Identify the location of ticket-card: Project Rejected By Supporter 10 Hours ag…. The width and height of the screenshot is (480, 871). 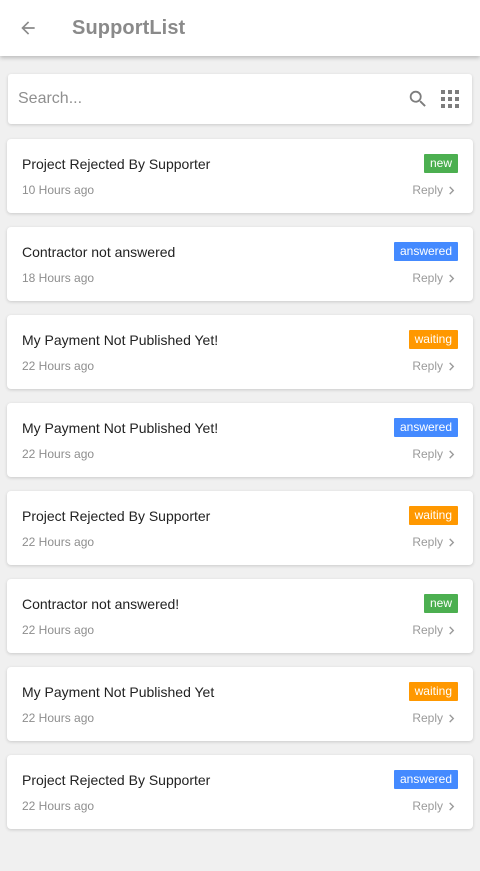
(240, 176).